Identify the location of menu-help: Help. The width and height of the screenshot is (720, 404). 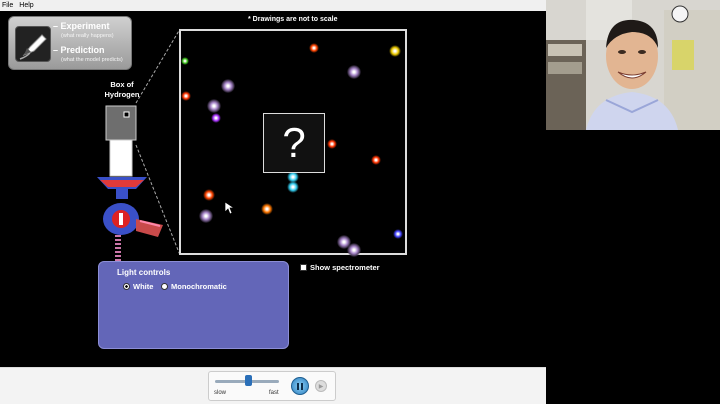
(26, 5).